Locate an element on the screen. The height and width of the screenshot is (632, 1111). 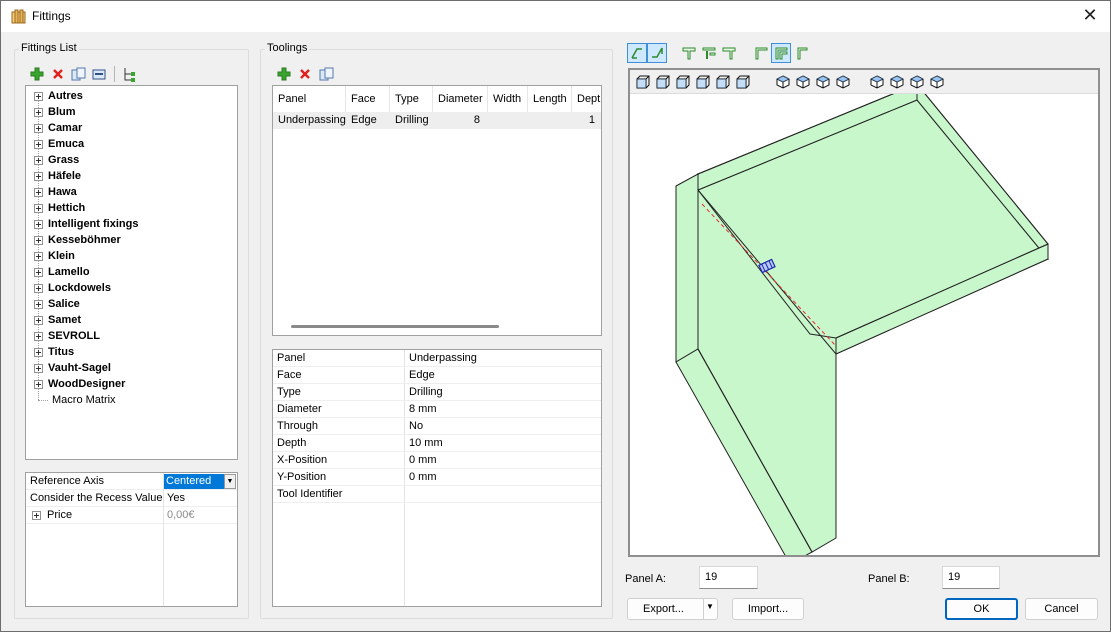
tree-item: Lamello is located at coordinates (62, 272).